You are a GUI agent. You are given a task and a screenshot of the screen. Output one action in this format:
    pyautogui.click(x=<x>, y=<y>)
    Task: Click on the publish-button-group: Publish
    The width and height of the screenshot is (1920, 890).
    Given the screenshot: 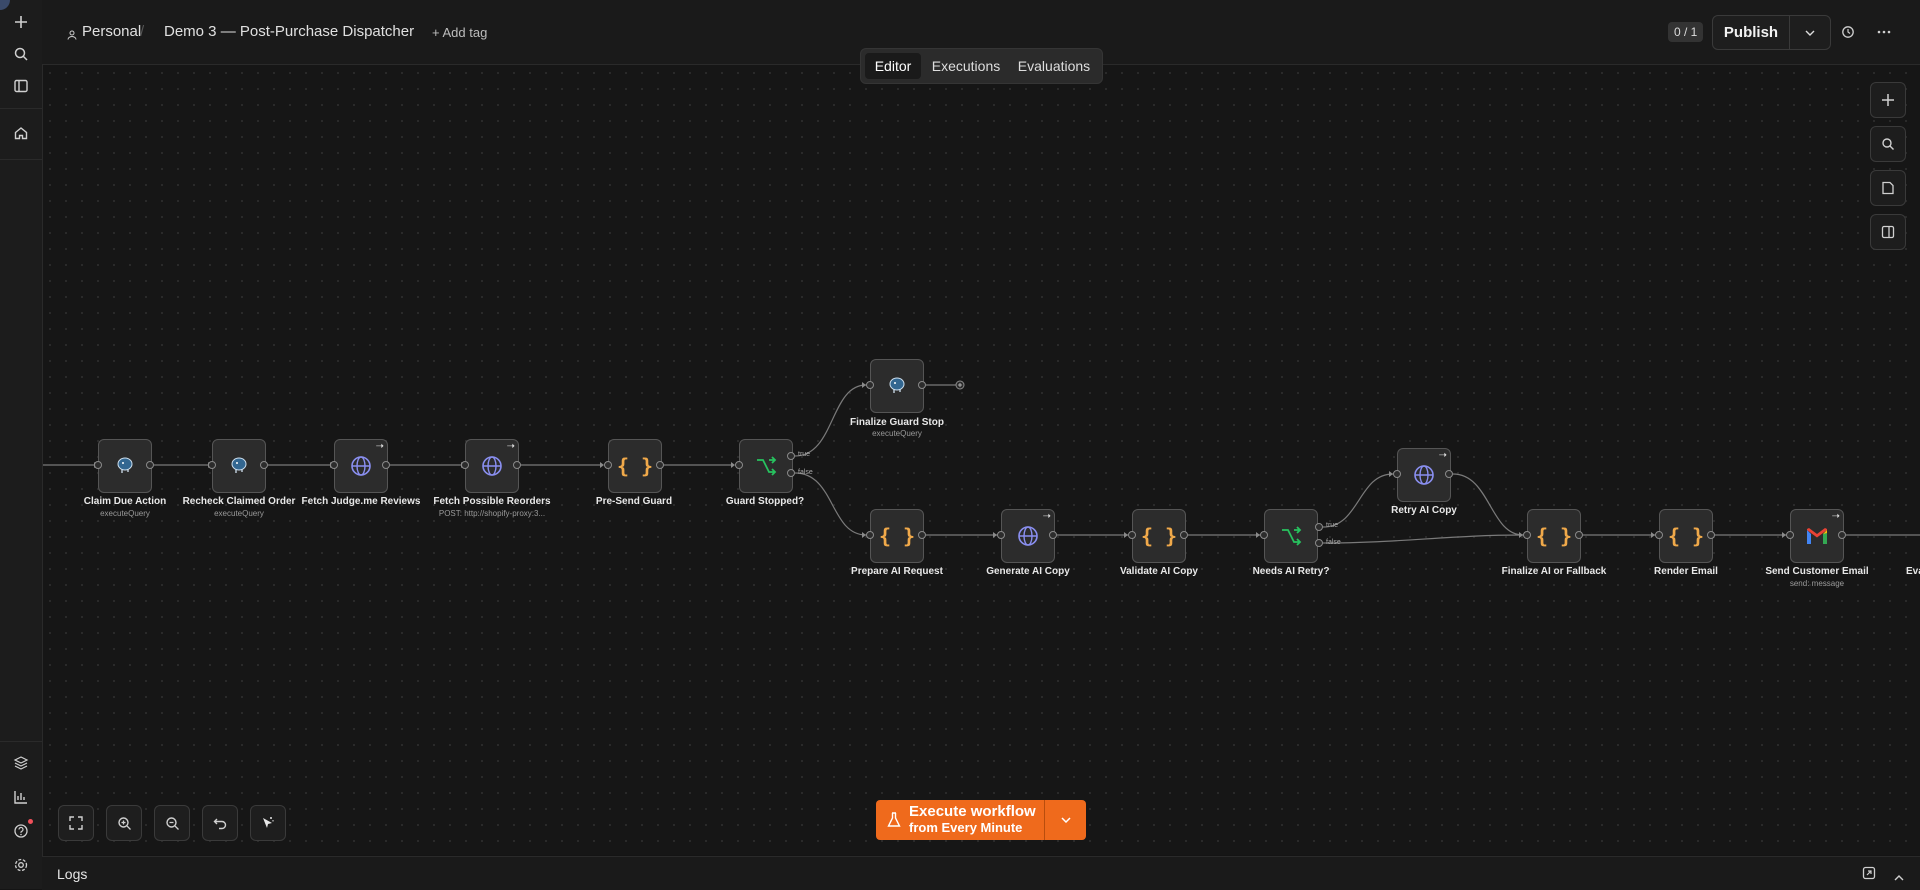 What is the action you would take?
    pyautogui.click(x=1771, y=32)
    